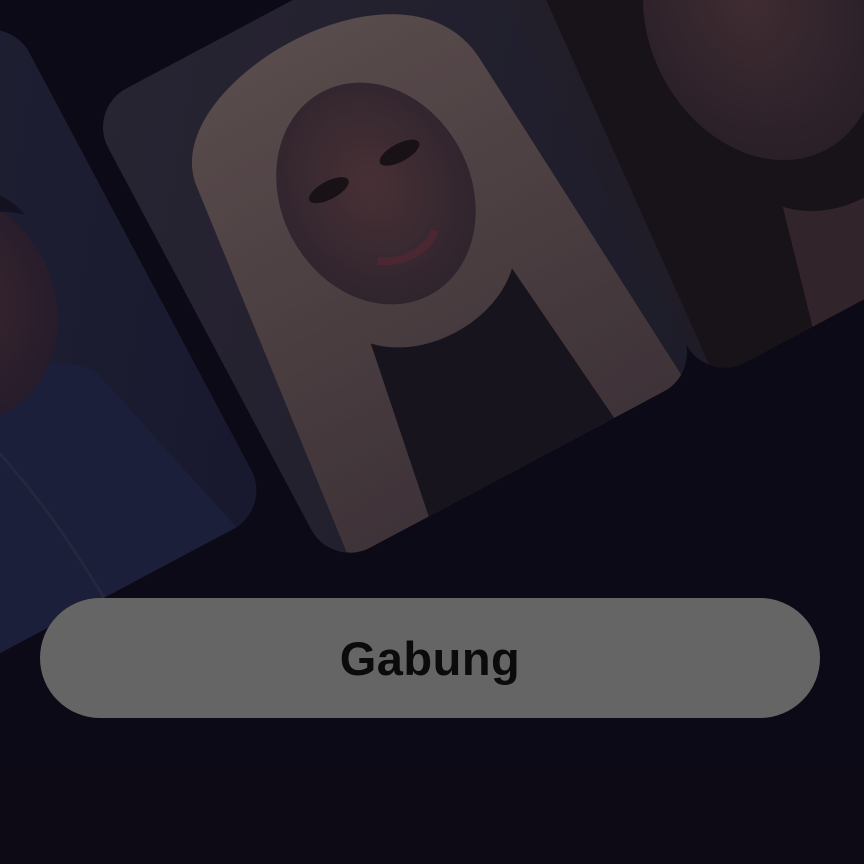 The width and height of the screenshot is (864, 864). What do you see at coordinates (430, 658) in the screenshot?
I see `join-button: Gabung` at bounding box center [430, 658].